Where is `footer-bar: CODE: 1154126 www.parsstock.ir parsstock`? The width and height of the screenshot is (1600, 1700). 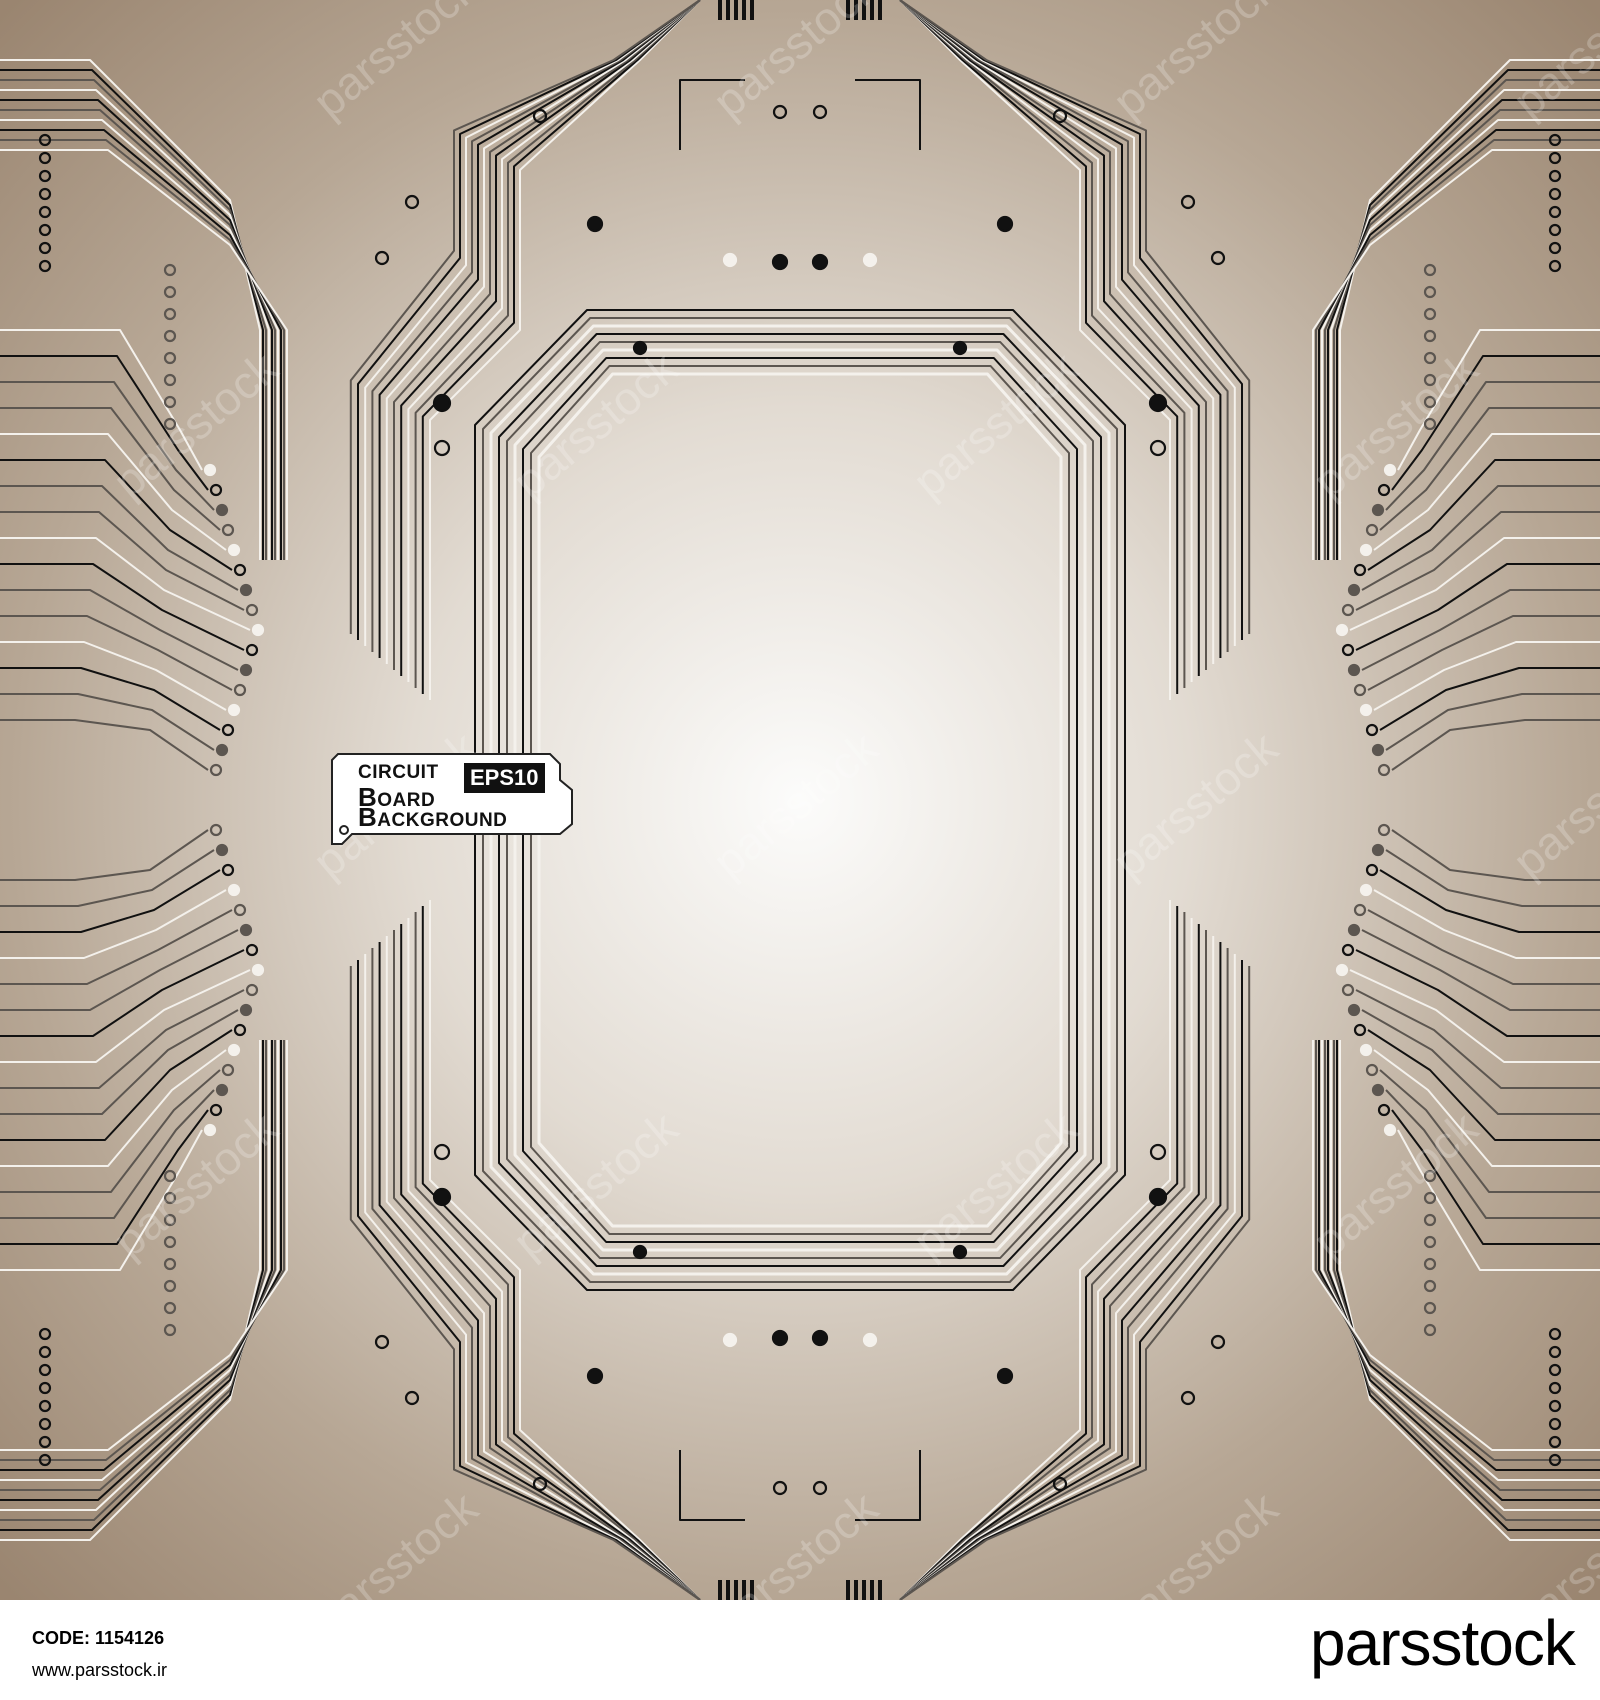 footer-bar: CODE: 1154126 www.parsstock.ir parsstock is located at coordinates (800, 1650).